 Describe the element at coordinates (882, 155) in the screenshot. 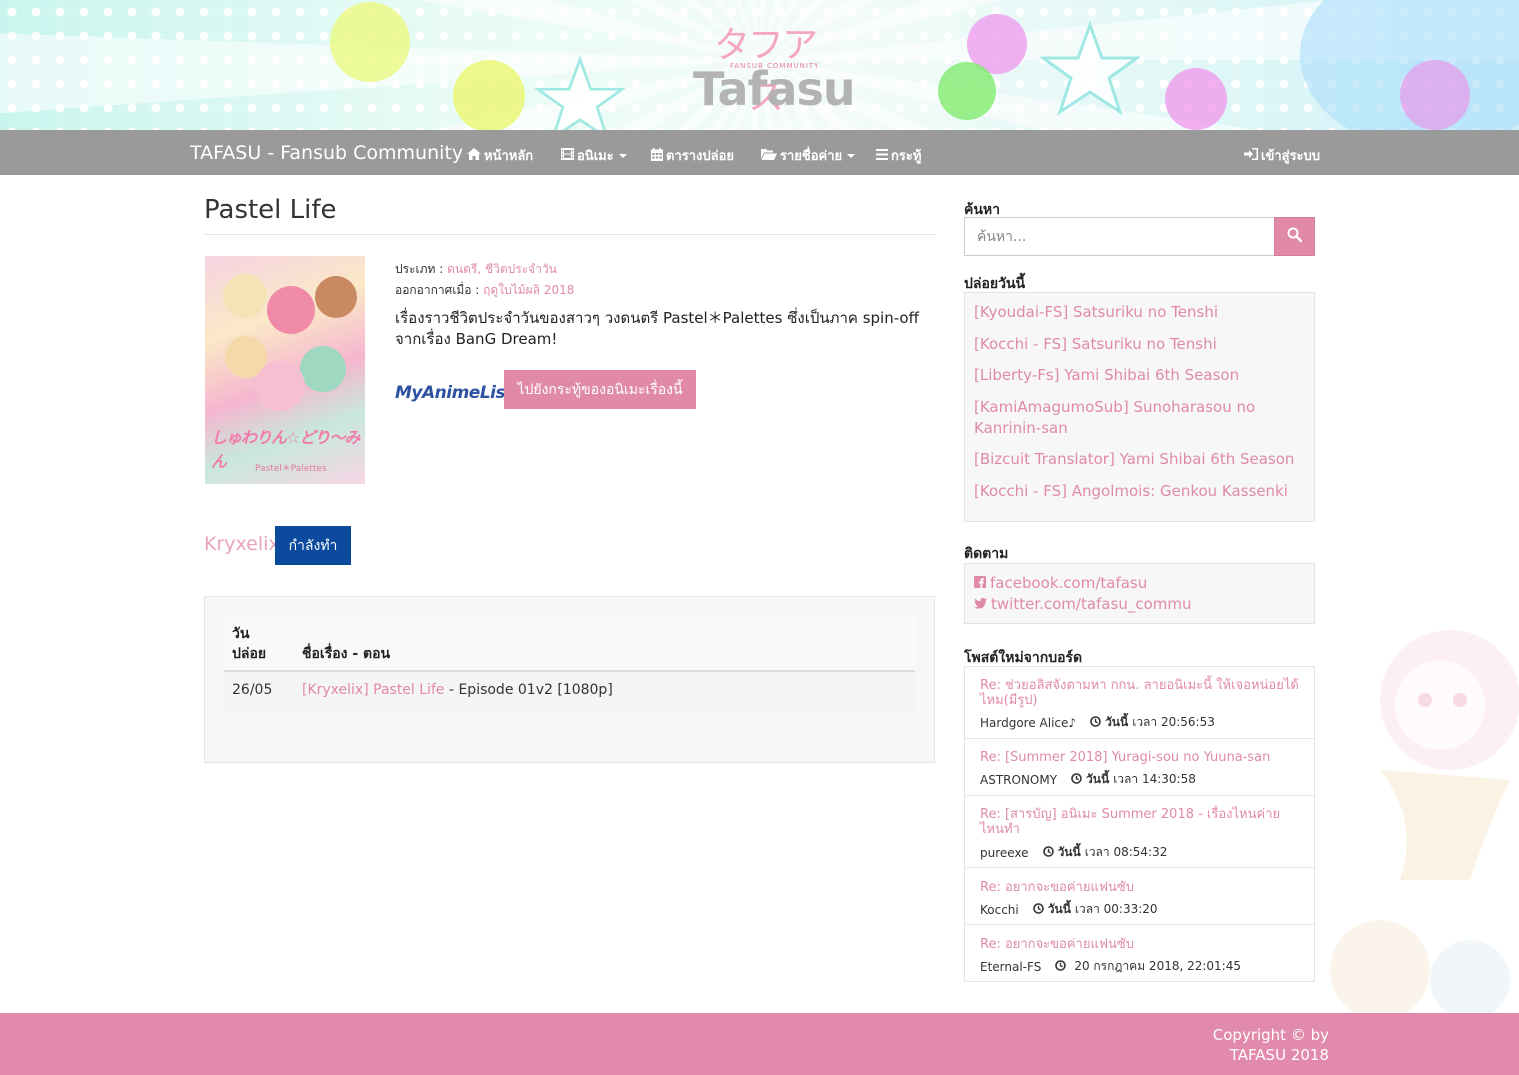

I see `list-icon` at that location.